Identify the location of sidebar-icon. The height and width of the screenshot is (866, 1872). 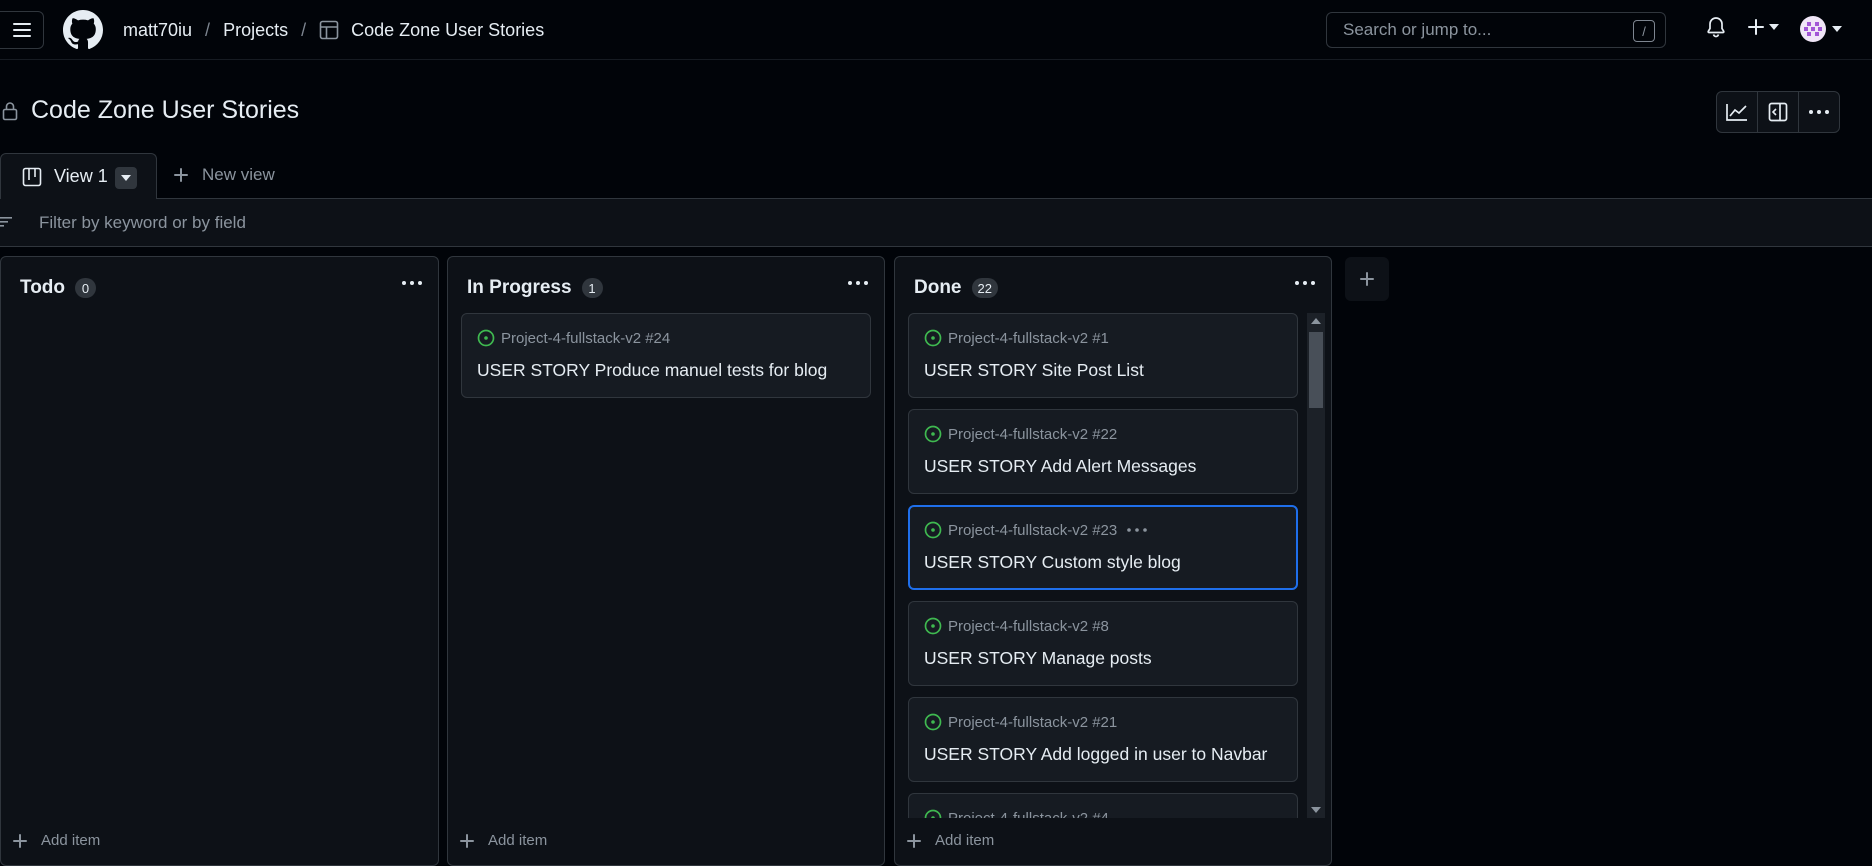
(1778, 112).